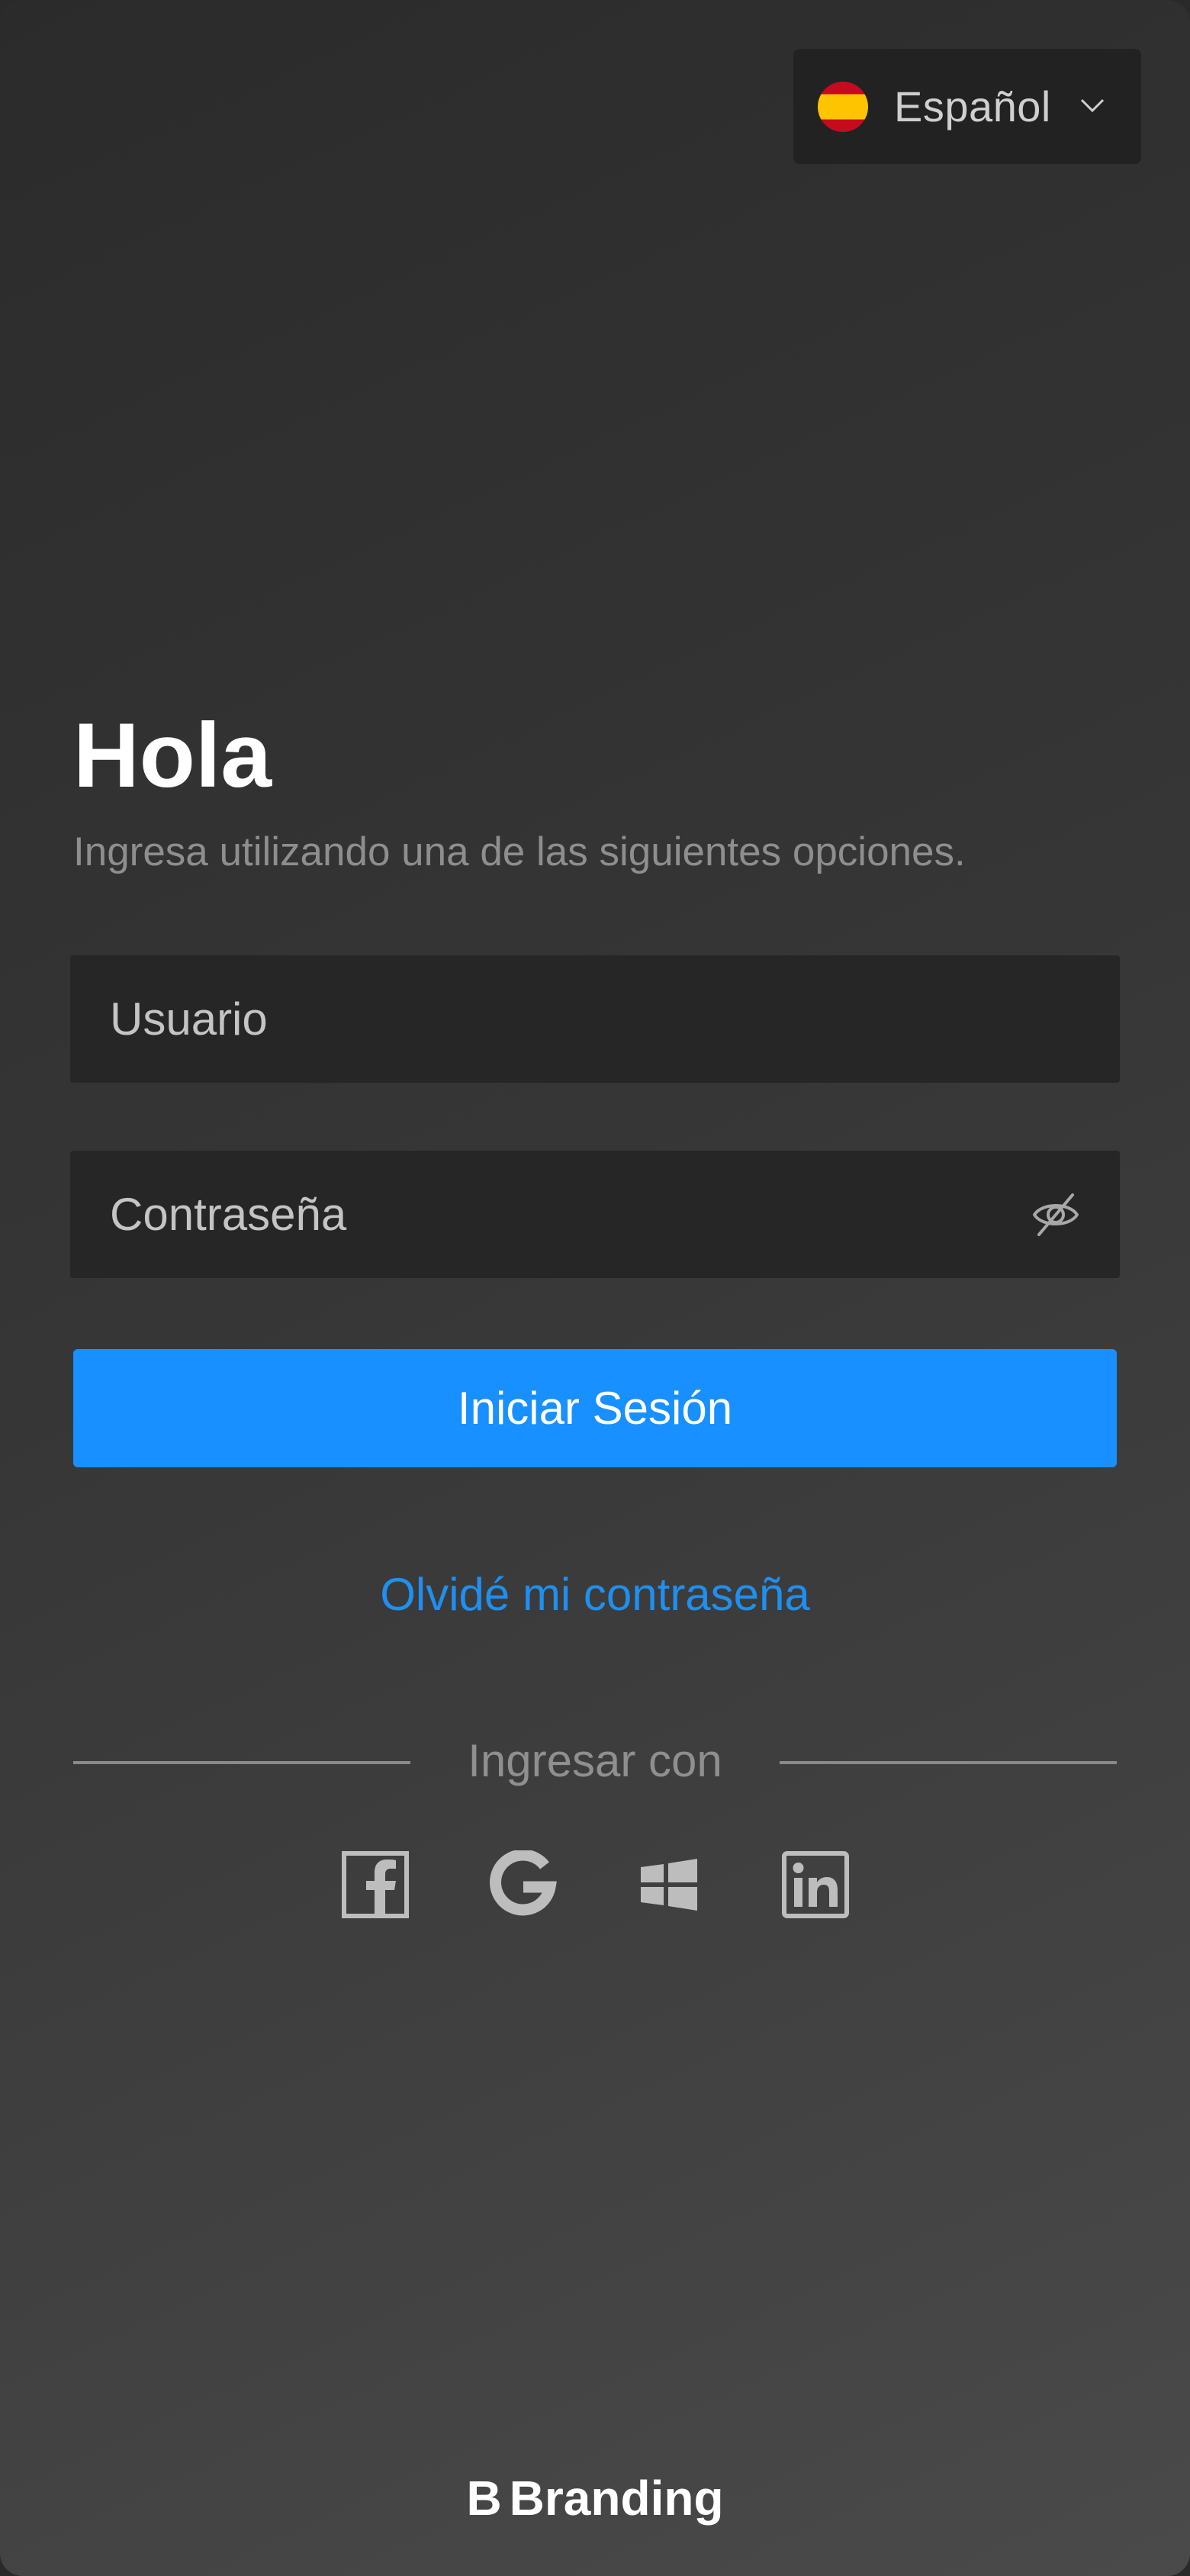  What do you see at coordinates (172, 755) in the screenshot?
I see `page-title: Hola` at bounding box center [172, 755].